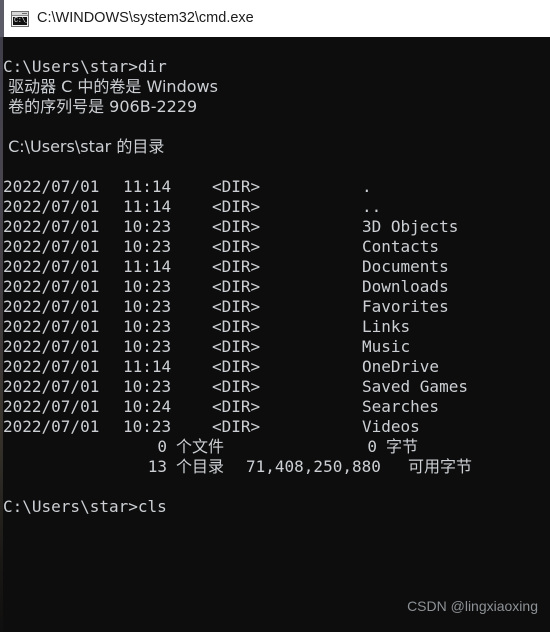 Image resolution: width=550 pixels, height=632 pixels. Describe the element at coordinates (405, 286) in the screenshot. I see `listing-name: Downloads` at that location.